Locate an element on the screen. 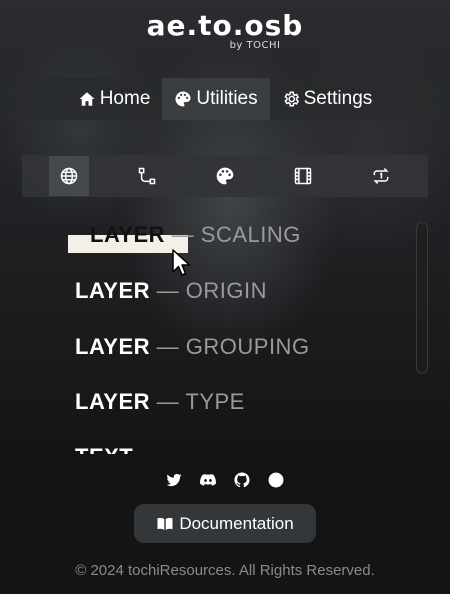 Image resolution: width=450 pixels, height=594 pixels. main-nav: Home Utilities Settings is located at coordinates (225, 99).